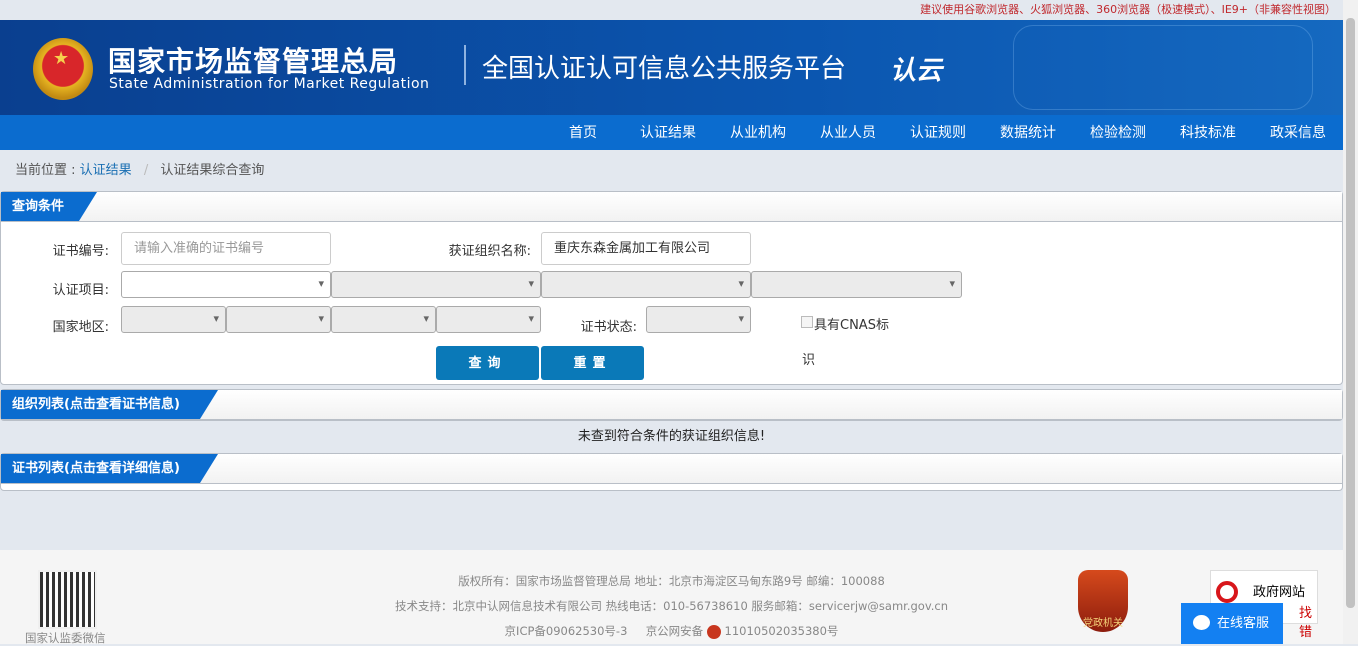  What do you see at coordinates (851, 325) in the screenshot?
I see `cnas-label: 具有CNAS标` at bounding box center [851, 325].